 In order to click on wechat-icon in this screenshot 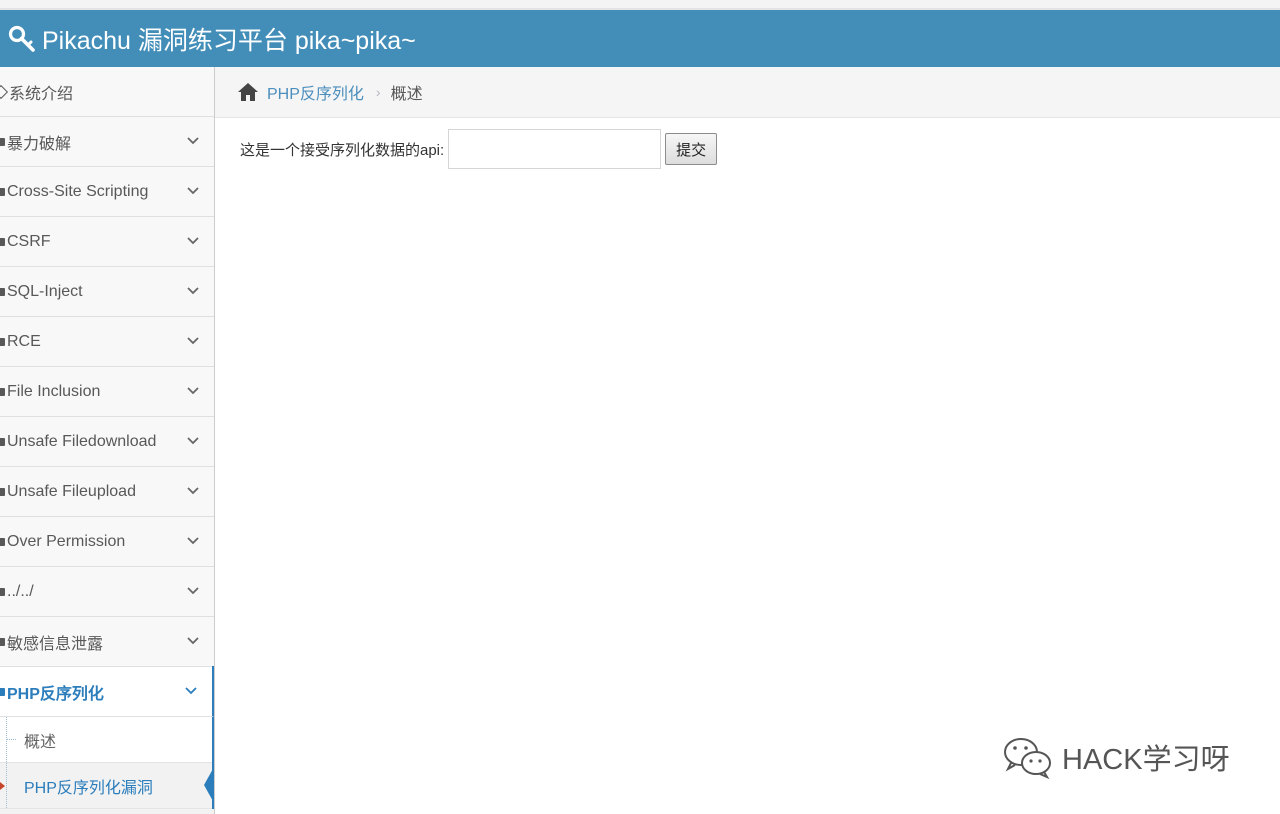, I will do `click(1027, 758)`.